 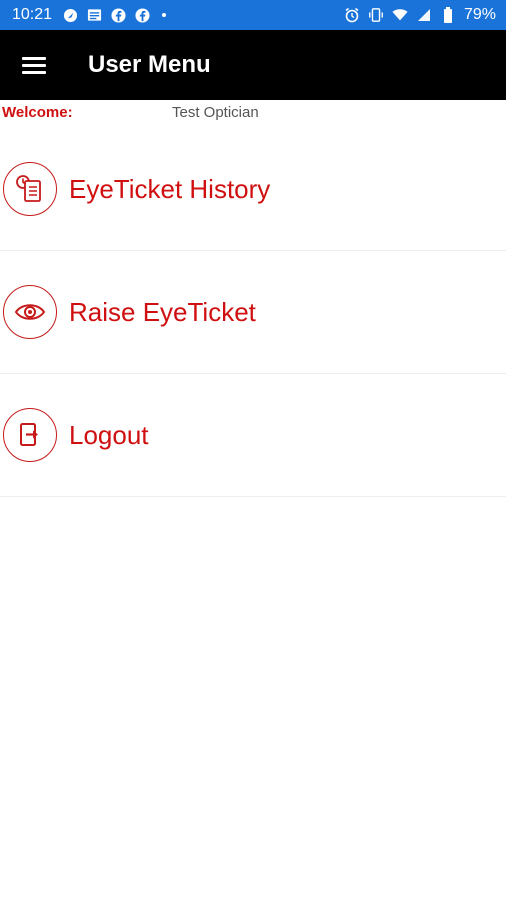 What do you see at coordinates (253, 435) in the screenshot?
I see `menu-item-logout: Logout` at bounding box center [253, 435].